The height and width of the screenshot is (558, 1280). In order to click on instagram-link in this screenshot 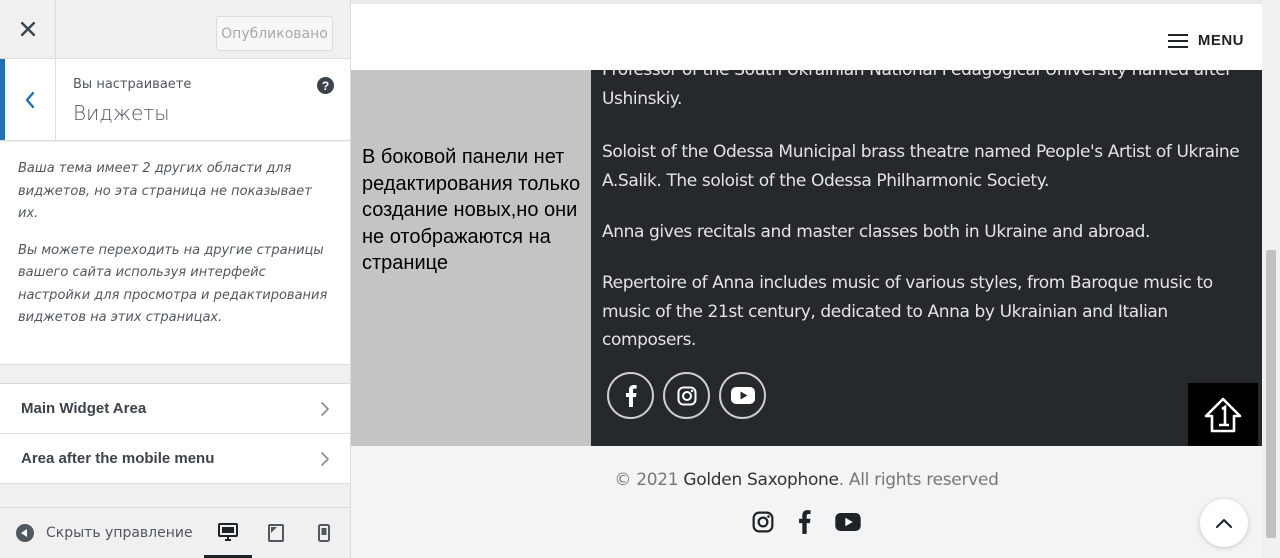, I will do `click(686, 395)`.